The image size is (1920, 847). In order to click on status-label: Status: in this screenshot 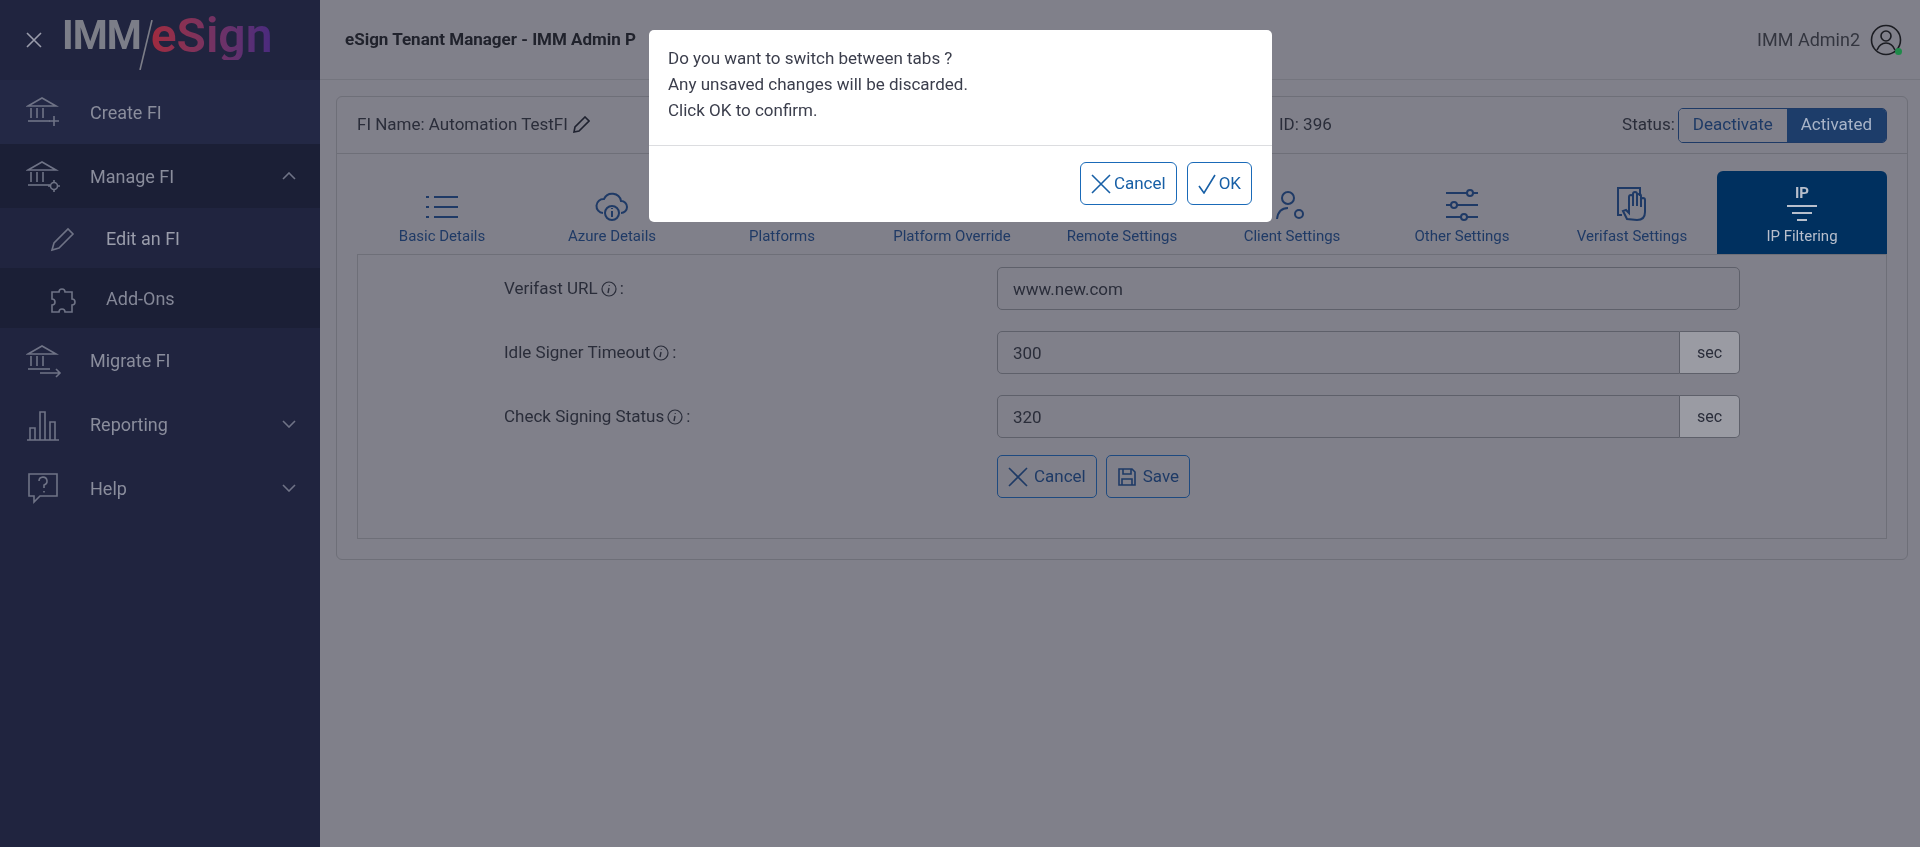, I will do `click(1648, 125)`.